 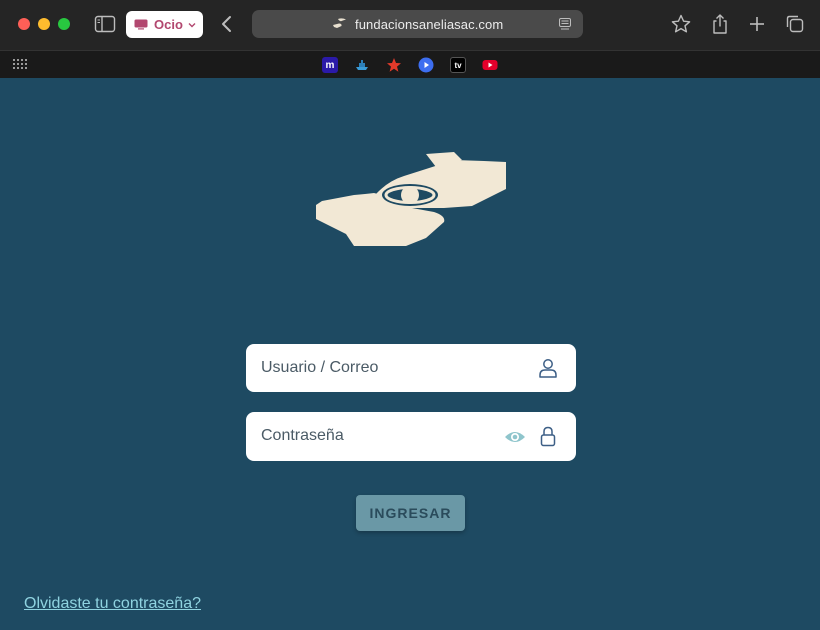 I want to click on favorite-m-label: m, so click(x=330, y=65).